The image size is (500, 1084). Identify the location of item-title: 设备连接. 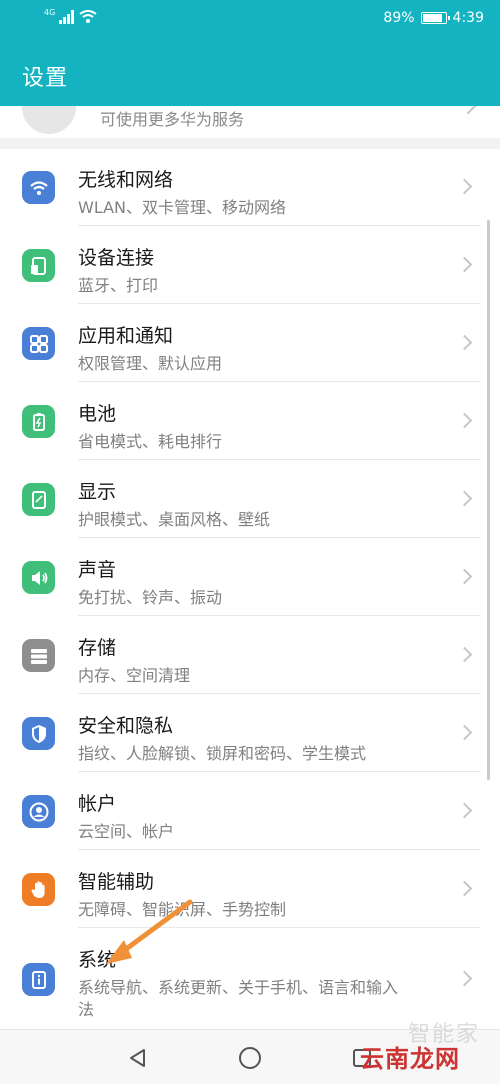
(116, 258).